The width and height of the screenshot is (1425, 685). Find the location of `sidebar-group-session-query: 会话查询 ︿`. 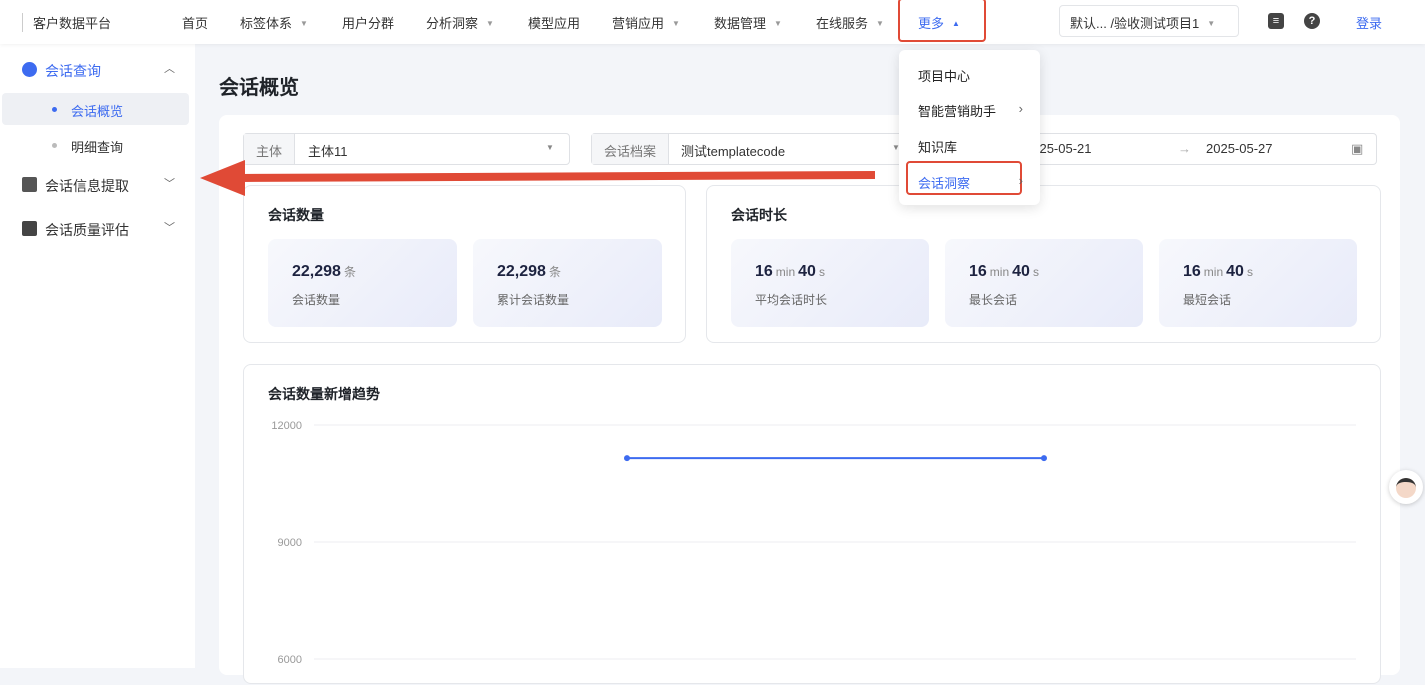

sidebar-group-session-query: 会话查询 ︿ is located at coordinates (97, 70).